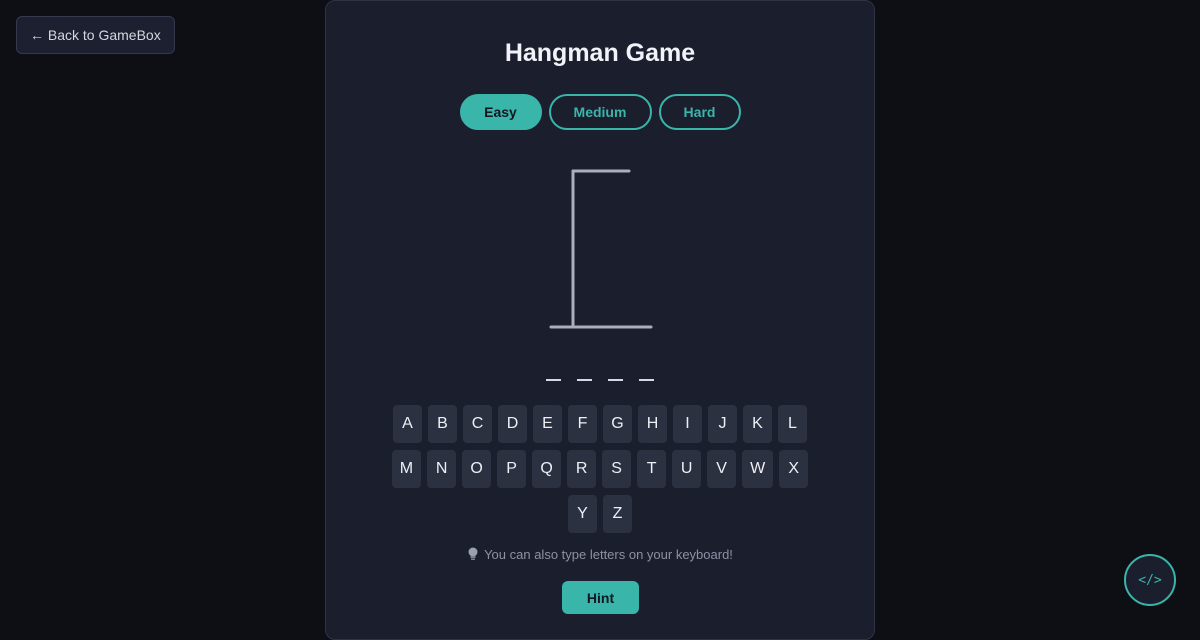 The width and height of the screenshot is (1200, 640). What do you see at coordinates (512, 469) in the screenshot?
I see `letter-key-p: P` at bounding box center [512, 469].